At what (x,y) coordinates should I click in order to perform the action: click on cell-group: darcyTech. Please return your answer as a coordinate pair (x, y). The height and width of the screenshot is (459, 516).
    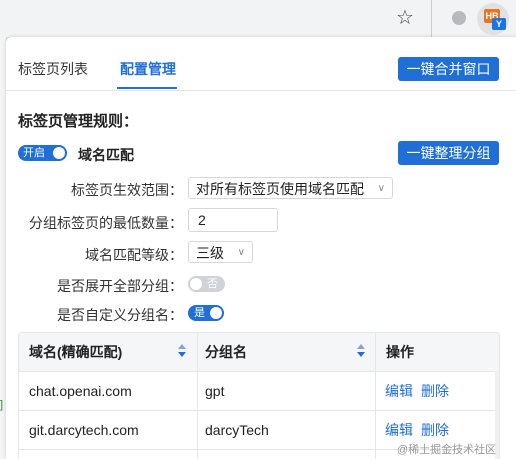
    Looking at the image, I should click on (237, 430).